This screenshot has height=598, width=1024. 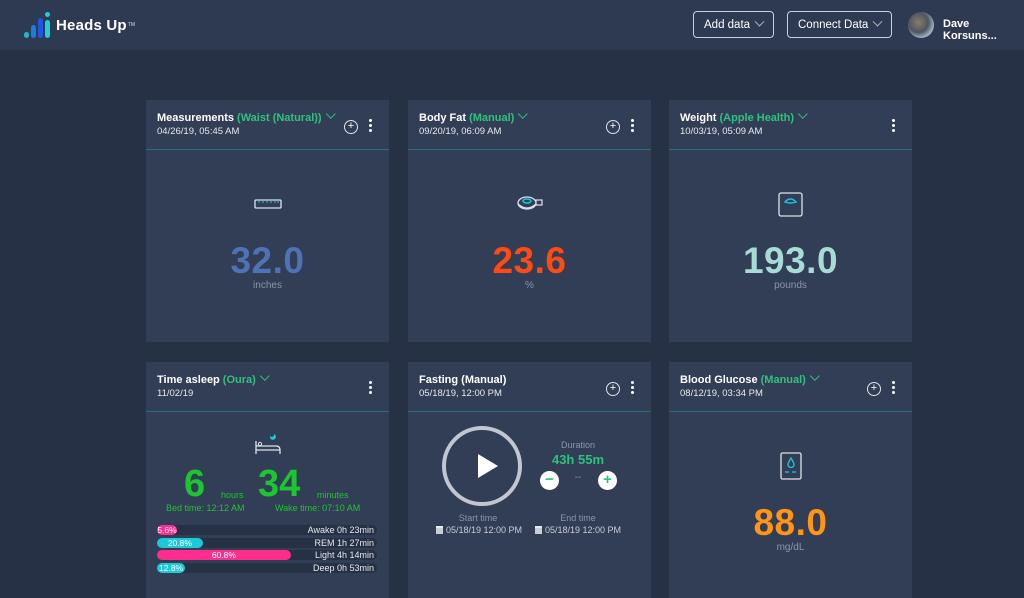 What do you see at coordinates (727, 24) in the screenshot?
I see `add-data-label: Add data` at bounding box center [727, 24].